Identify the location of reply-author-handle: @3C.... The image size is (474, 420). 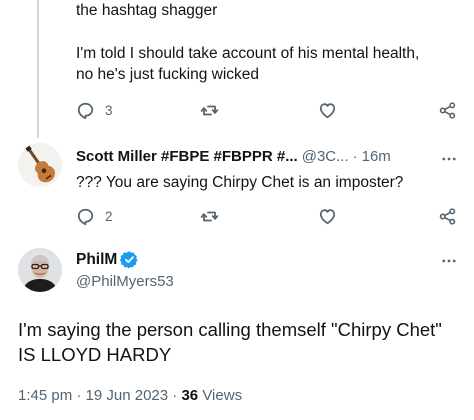
(325, 156).